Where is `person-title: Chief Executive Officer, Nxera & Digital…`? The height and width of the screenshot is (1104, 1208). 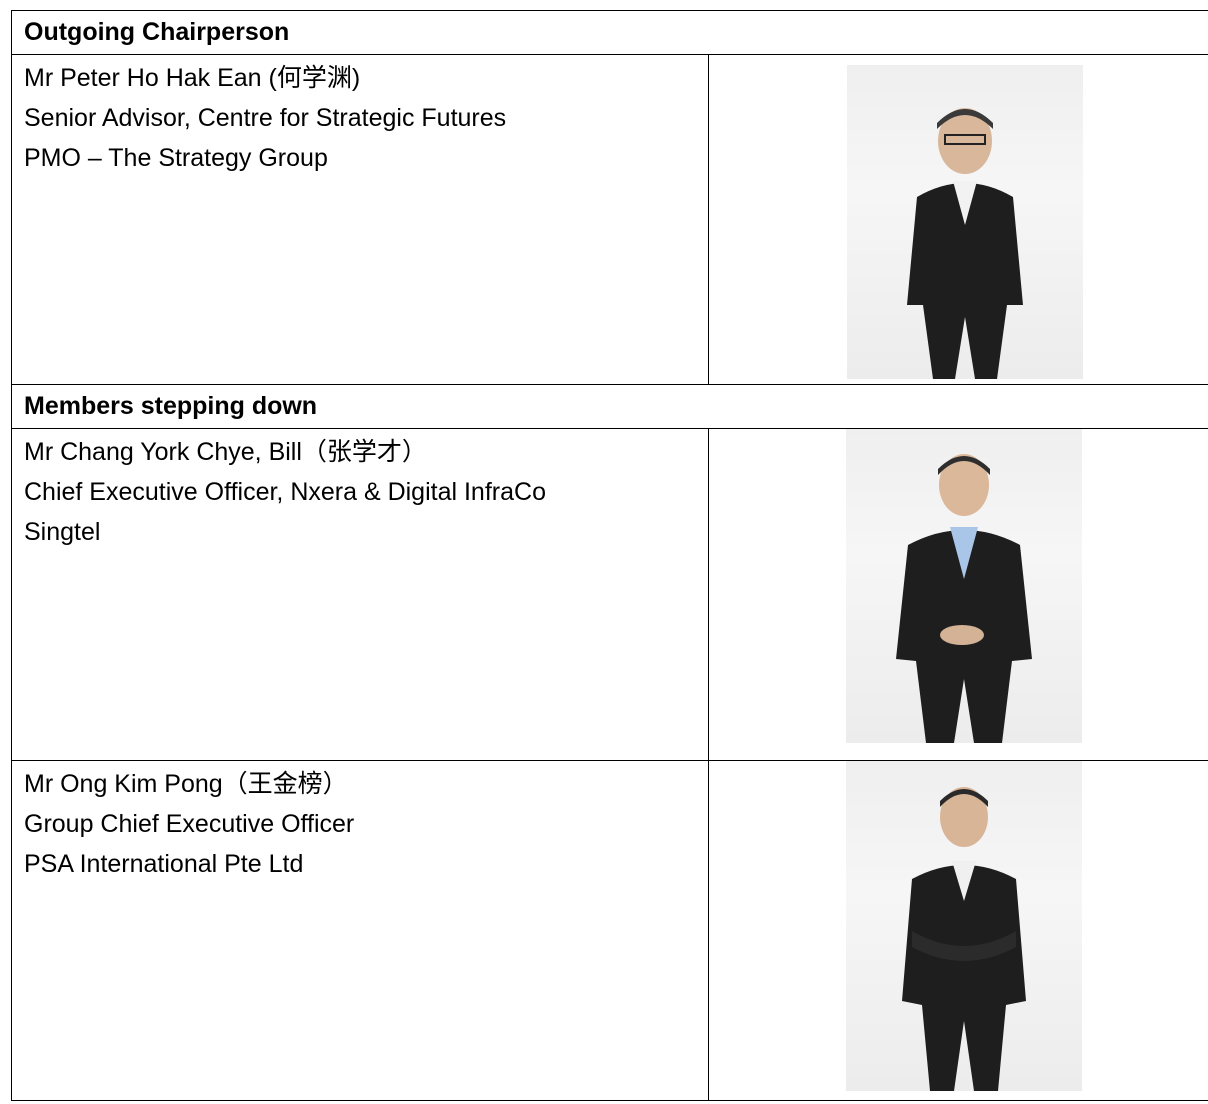
person-title: Chief Executive Officer, Nxera & Digital… is located at coordinates (285, 492).